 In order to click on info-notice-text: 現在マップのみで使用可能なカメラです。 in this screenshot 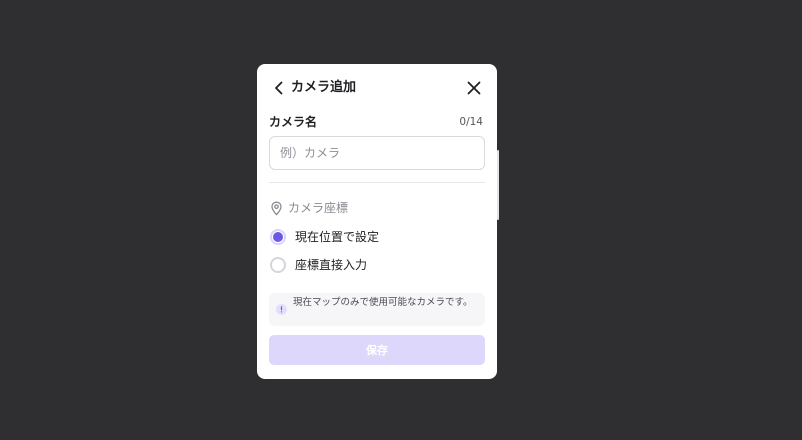, I will do `click(383, 302)`.